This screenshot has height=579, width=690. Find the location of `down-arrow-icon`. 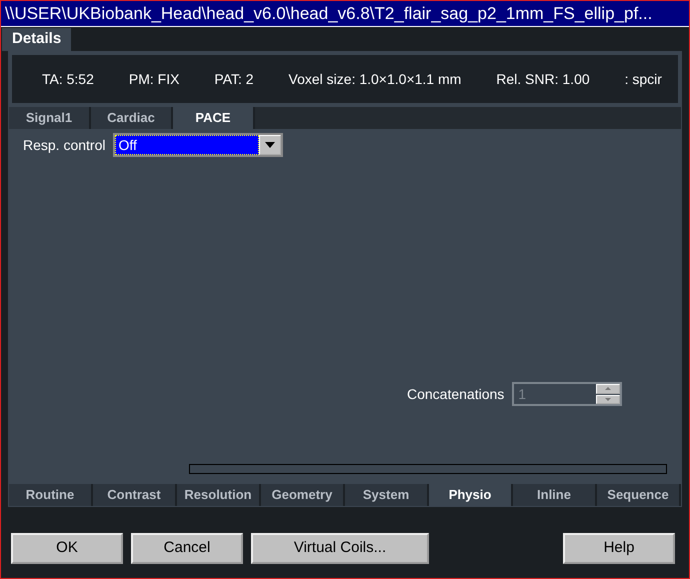

down-arrow-icon is located at coordinates (608, 399).